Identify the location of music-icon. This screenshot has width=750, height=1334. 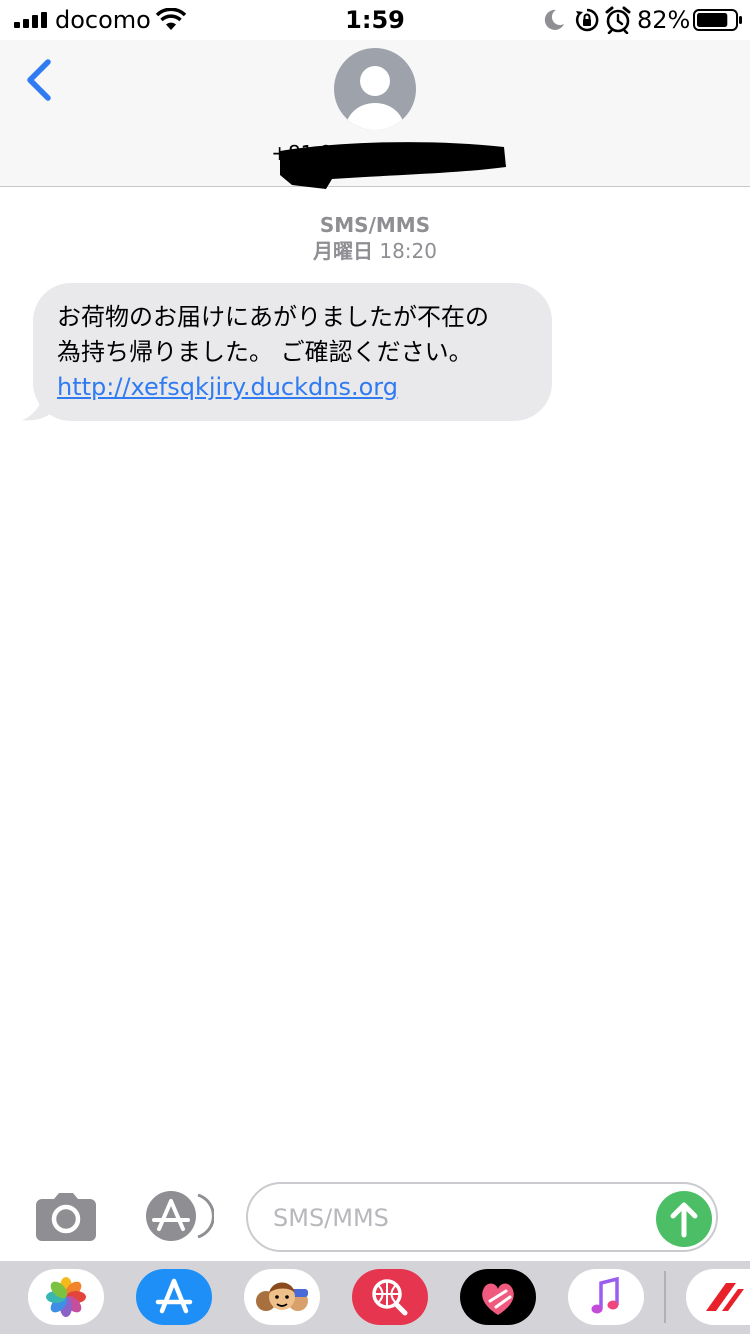
(605, 1295).